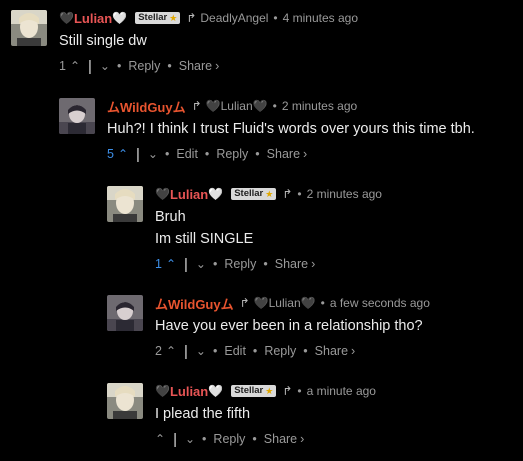  I want to click on white-heart-icon: 🤍, so click(216, 194).